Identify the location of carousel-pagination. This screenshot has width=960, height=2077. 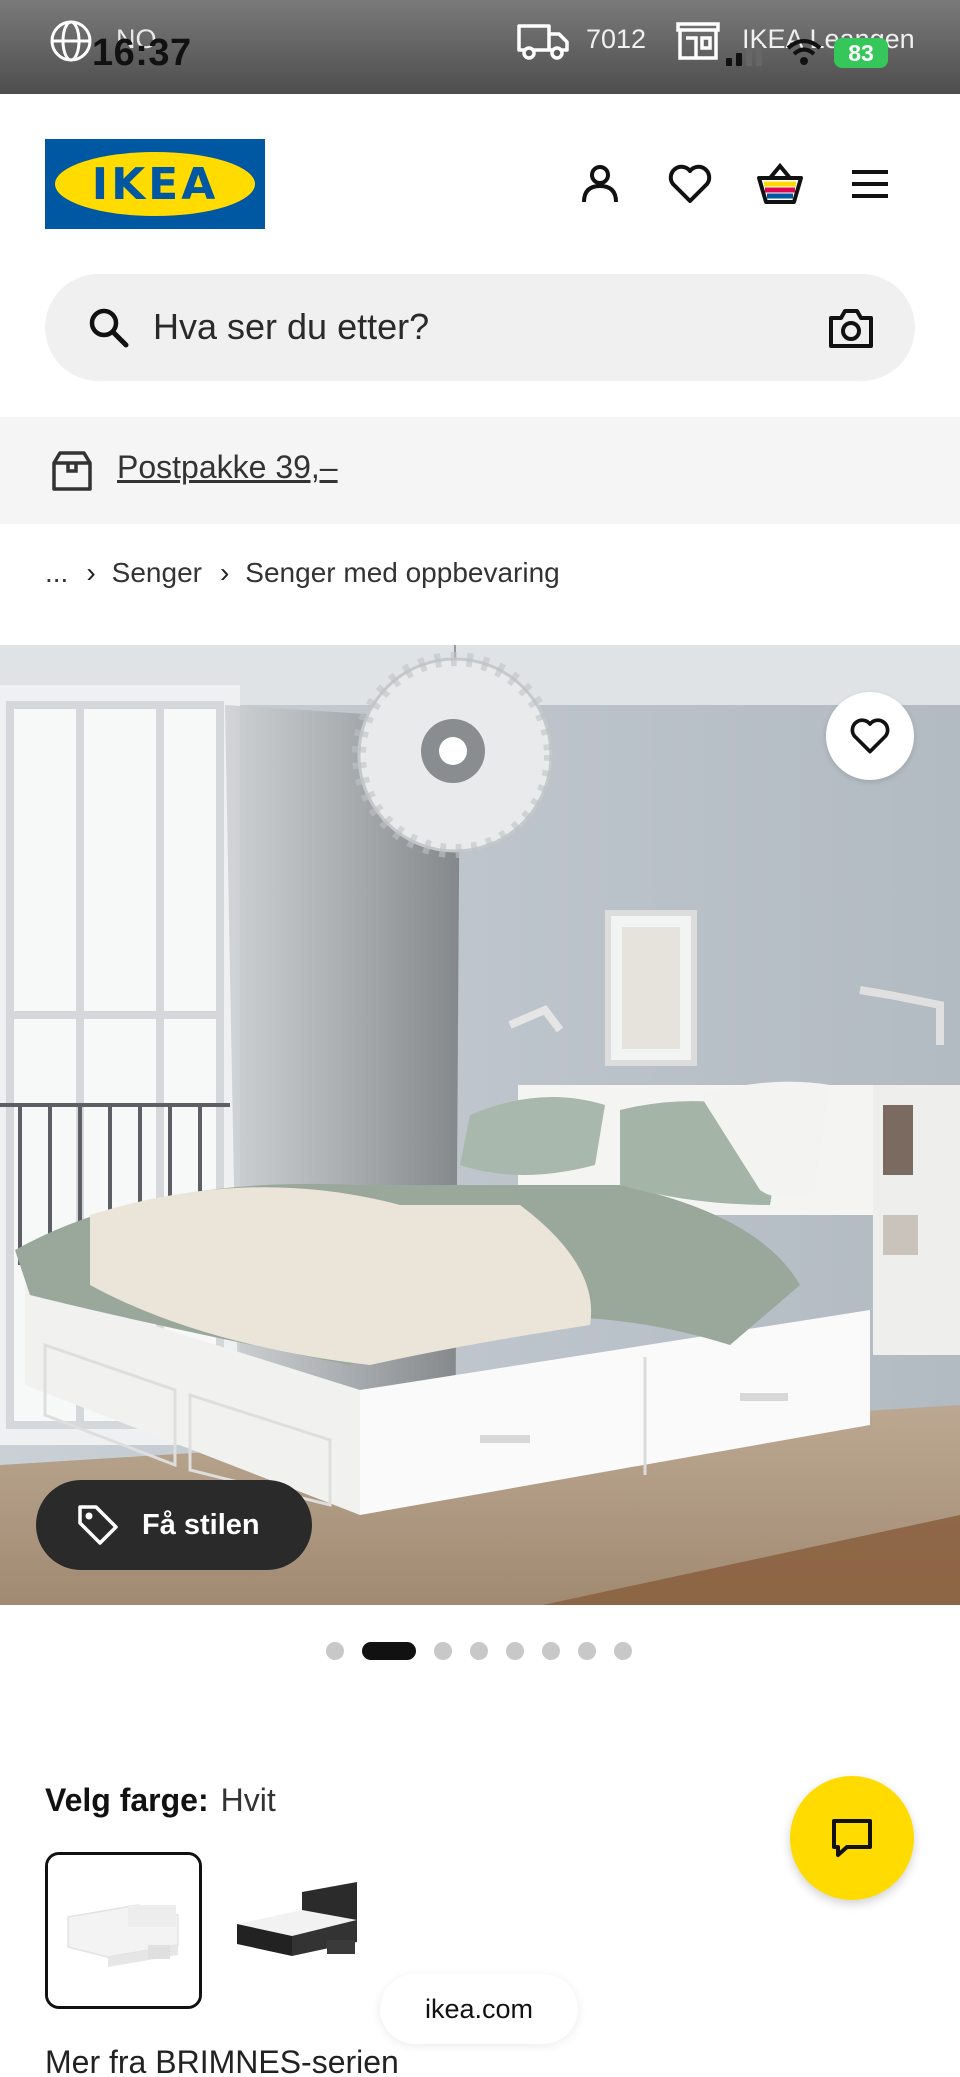
(488, 1651).